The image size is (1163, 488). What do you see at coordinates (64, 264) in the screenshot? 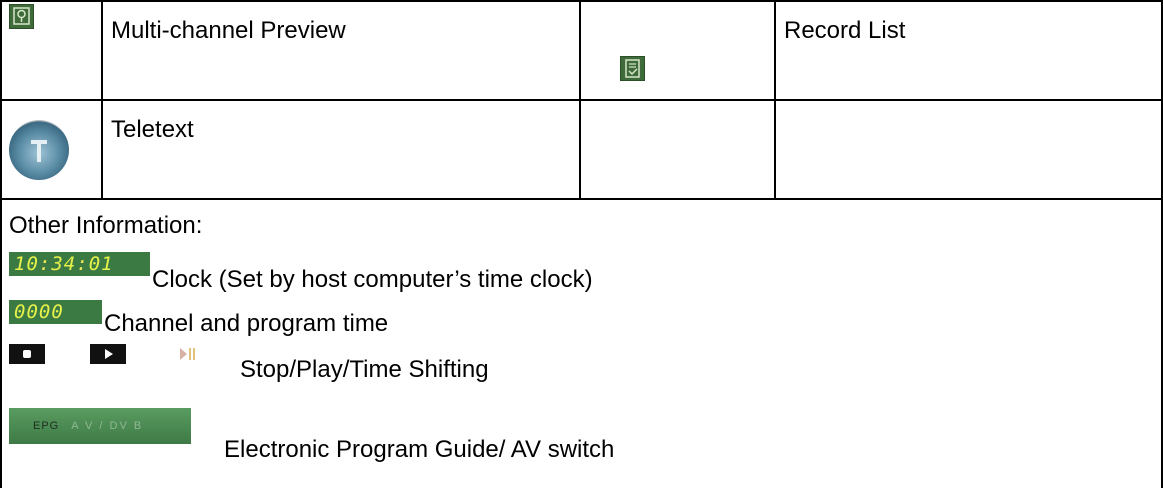
I see `clock-minutes: 34` at bounding box center [64, 264].